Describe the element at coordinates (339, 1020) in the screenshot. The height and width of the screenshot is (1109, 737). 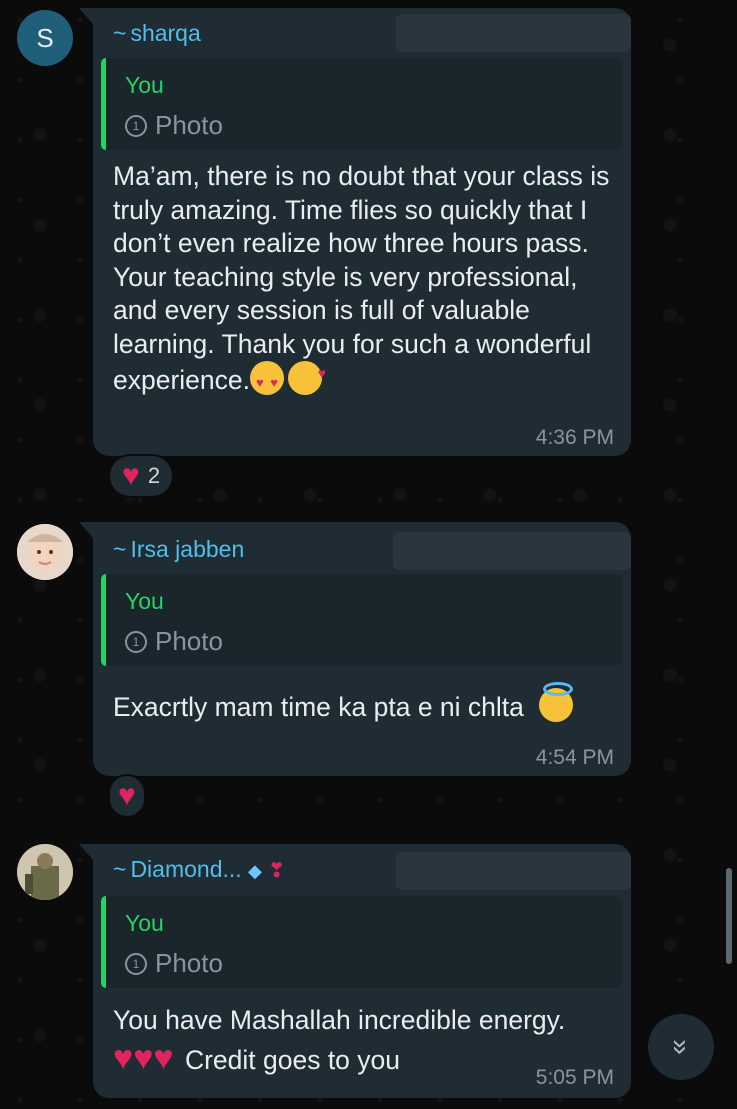
I see `message-text-line-1: You have Mashallah incredible energy.` at that location.